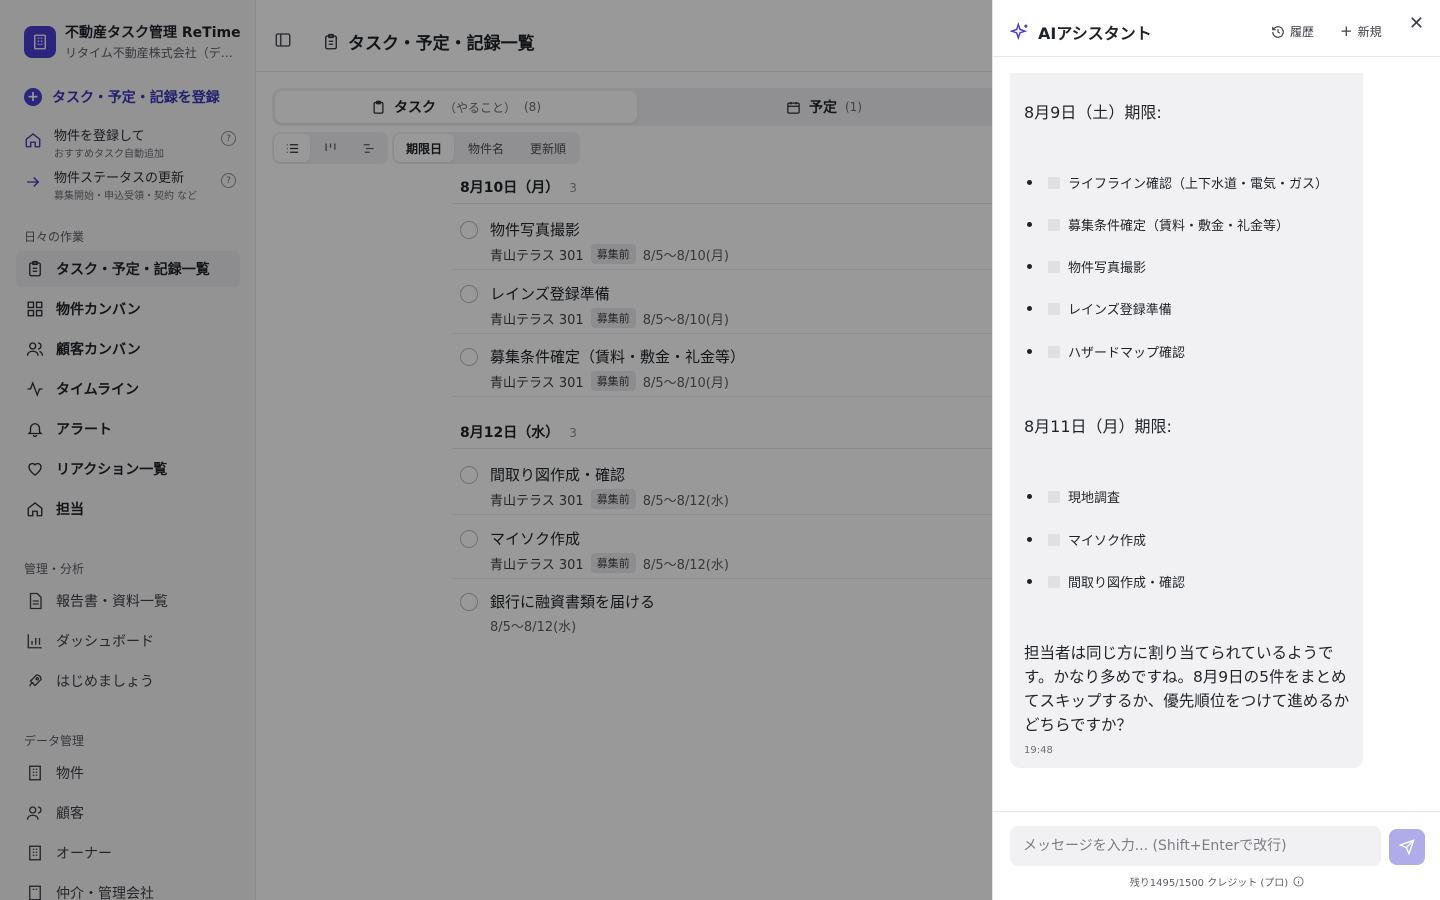  What do you see at coordinates (1369, 32) in the screenshot?
I see `new-chat-label: 新規` at bounding box center [1369, 32].